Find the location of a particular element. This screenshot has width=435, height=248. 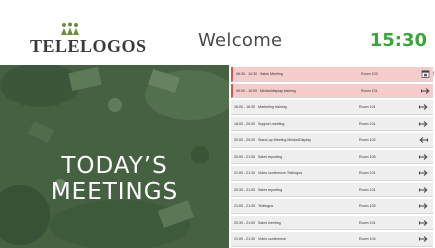

meeting-row: 20:30 - 21:00 Sales meeting Room 101 is located at coordinates (332, 222).